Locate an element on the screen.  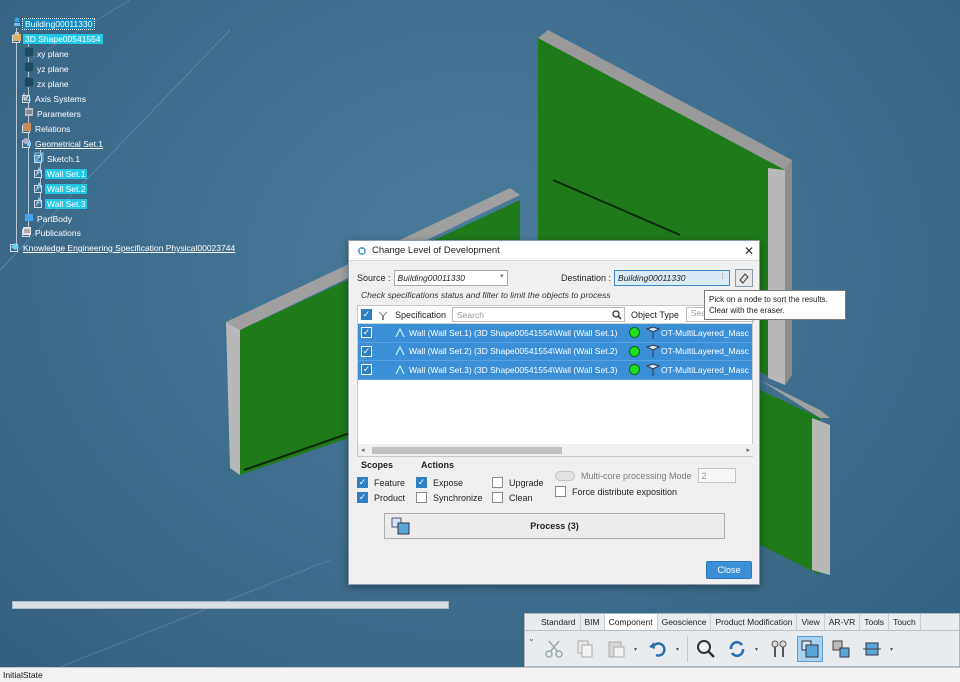
change-lod-icon is located at coordinates (810, 649).